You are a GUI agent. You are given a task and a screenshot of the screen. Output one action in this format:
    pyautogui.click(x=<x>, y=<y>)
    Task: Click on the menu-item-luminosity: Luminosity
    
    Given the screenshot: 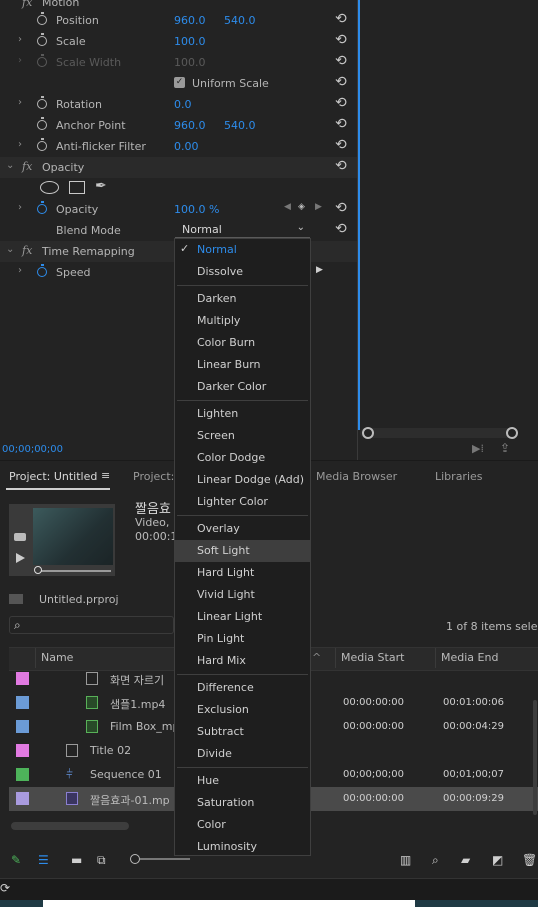 What is the action you would take?
    pyautogui.click(x=242, y=847)
    